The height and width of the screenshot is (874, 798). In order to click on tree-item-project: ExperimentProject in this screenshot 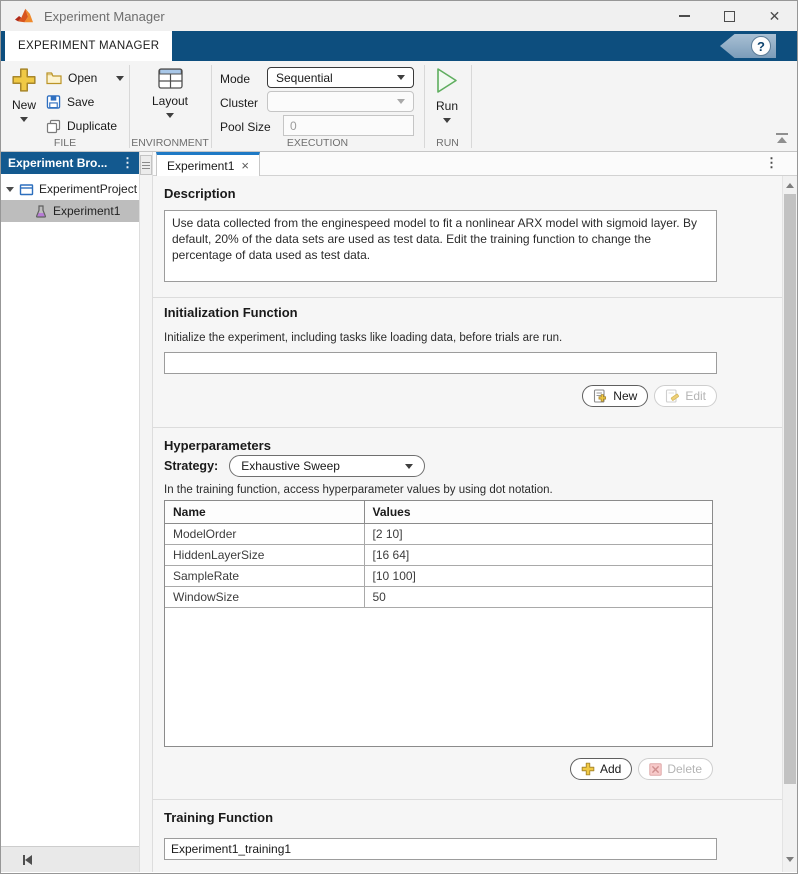, I will do `click(70, 189)`.